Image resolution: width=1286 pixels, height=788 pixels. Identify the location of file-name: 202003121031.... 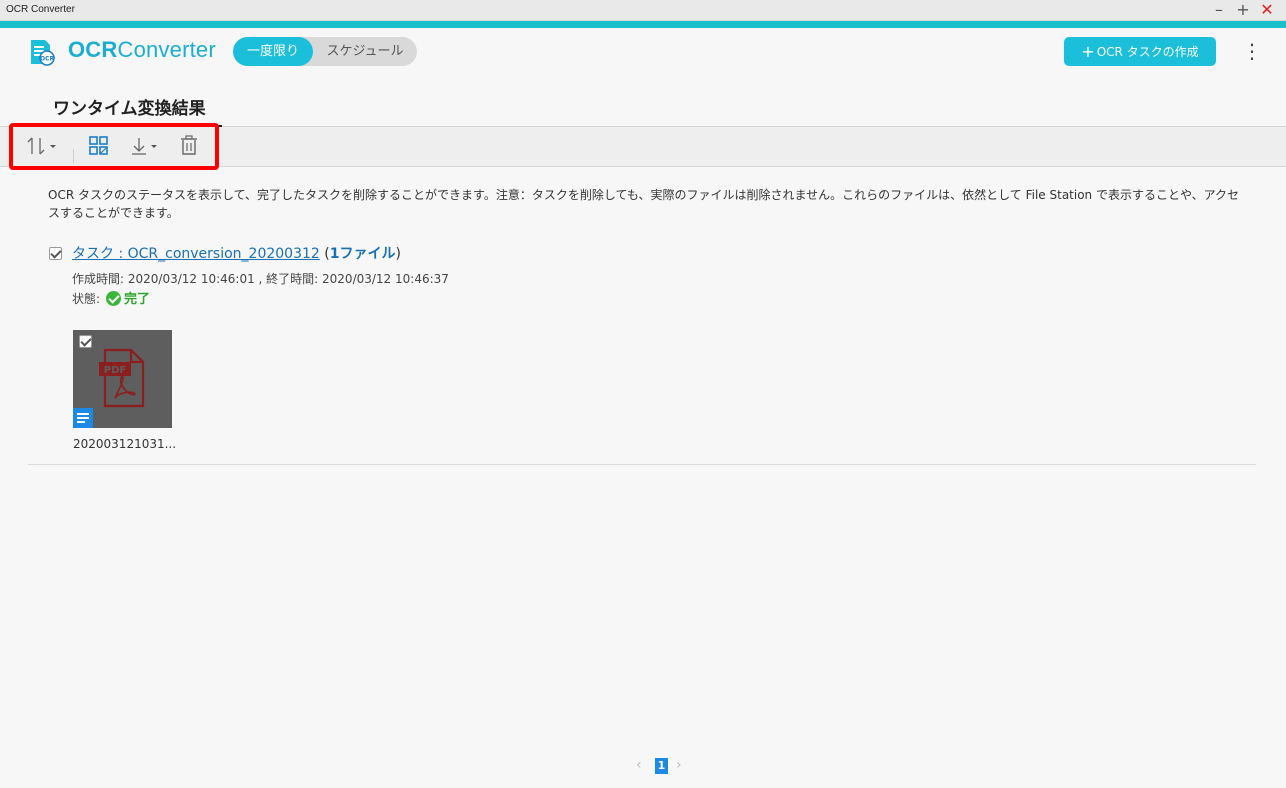
(125, 444).